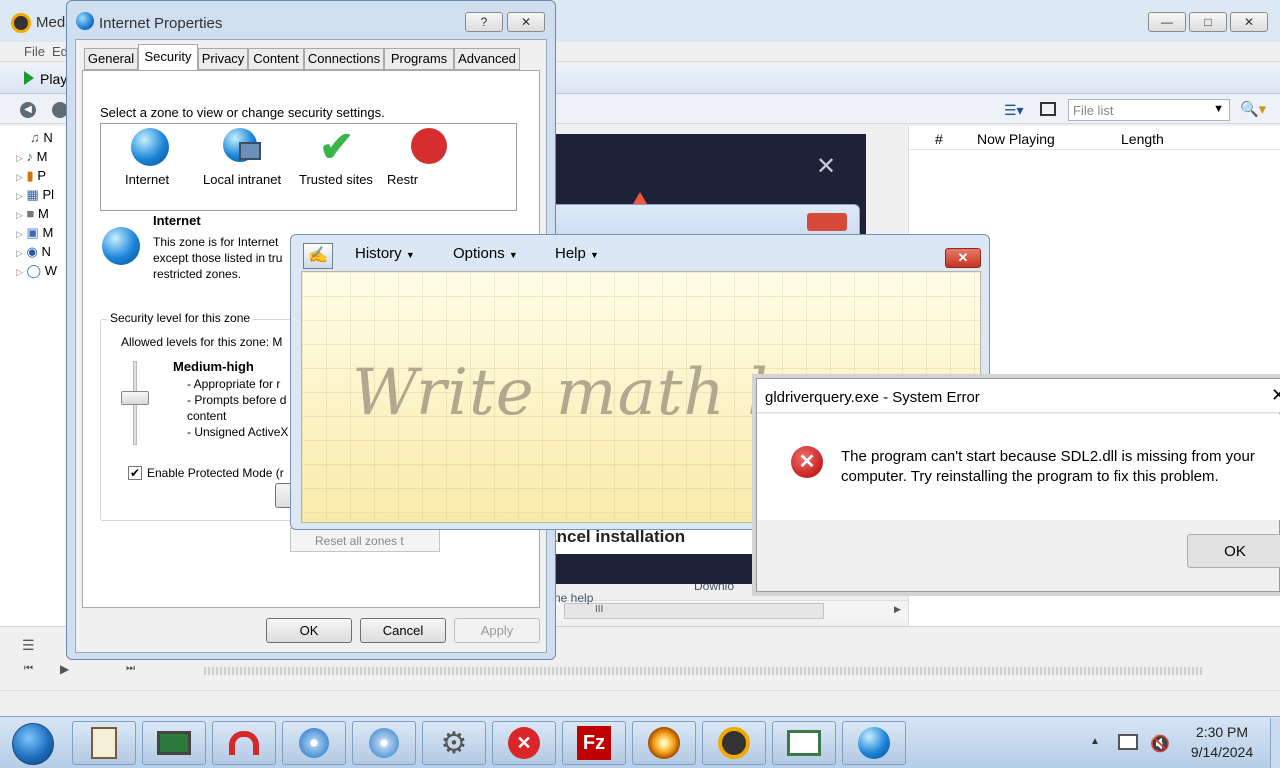 The width and height of the screenshot is (1280, 768). What do you see at coordinates (1275, 743) in the screenshot?
I see `show-desktop-button` at bounding box center [1275, 743].